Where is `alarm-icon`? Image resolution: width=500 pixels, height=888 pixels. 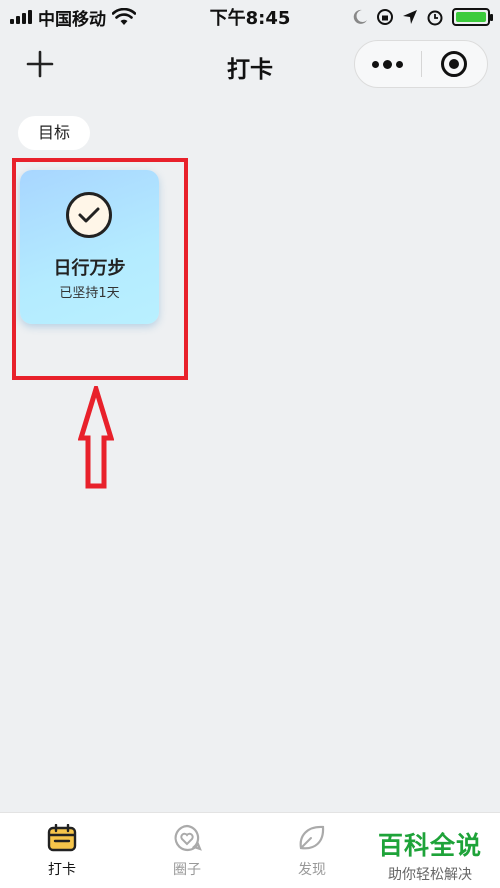 alarm-icon is located at coordinates (435, 18).